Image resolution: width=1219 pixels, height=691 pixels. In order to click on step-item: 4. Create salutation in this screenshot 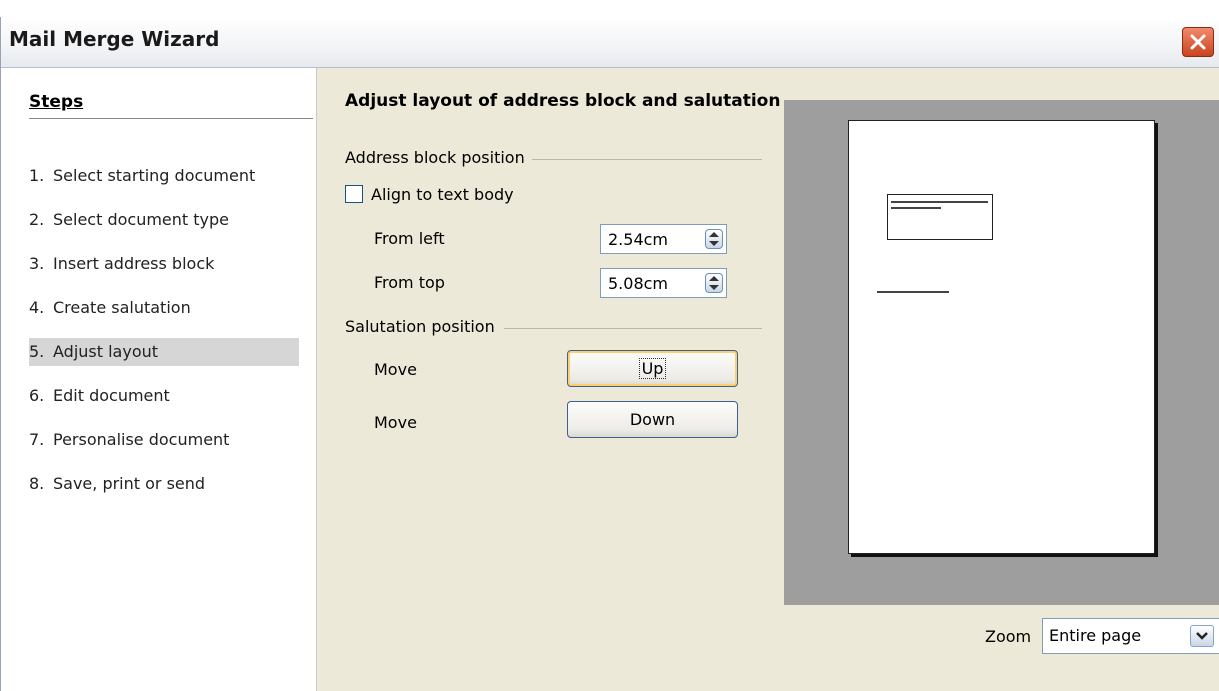, I will do `click(164, 308)`.